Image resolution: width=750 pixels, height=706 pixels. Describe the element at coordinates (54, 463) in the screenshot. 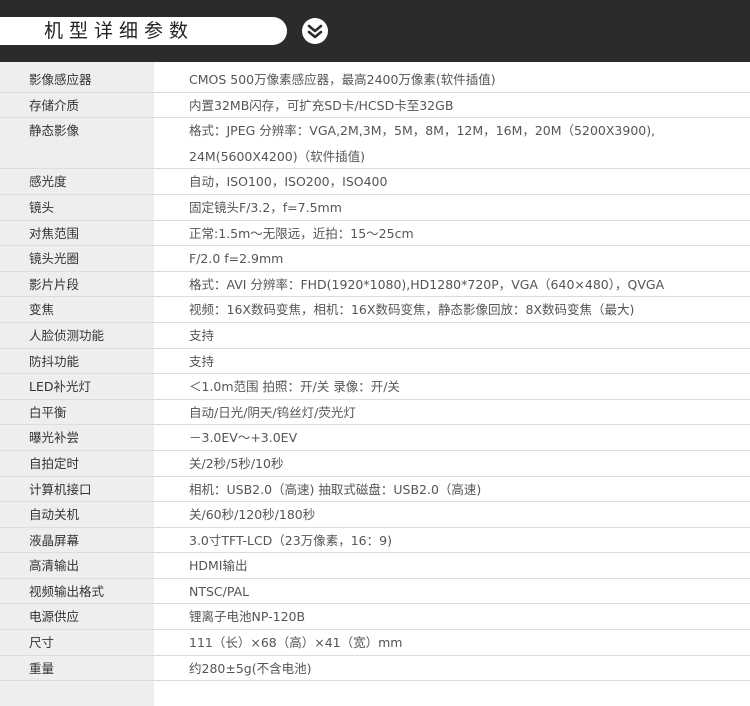

I see `spec-label: 自拍定时` at that location.